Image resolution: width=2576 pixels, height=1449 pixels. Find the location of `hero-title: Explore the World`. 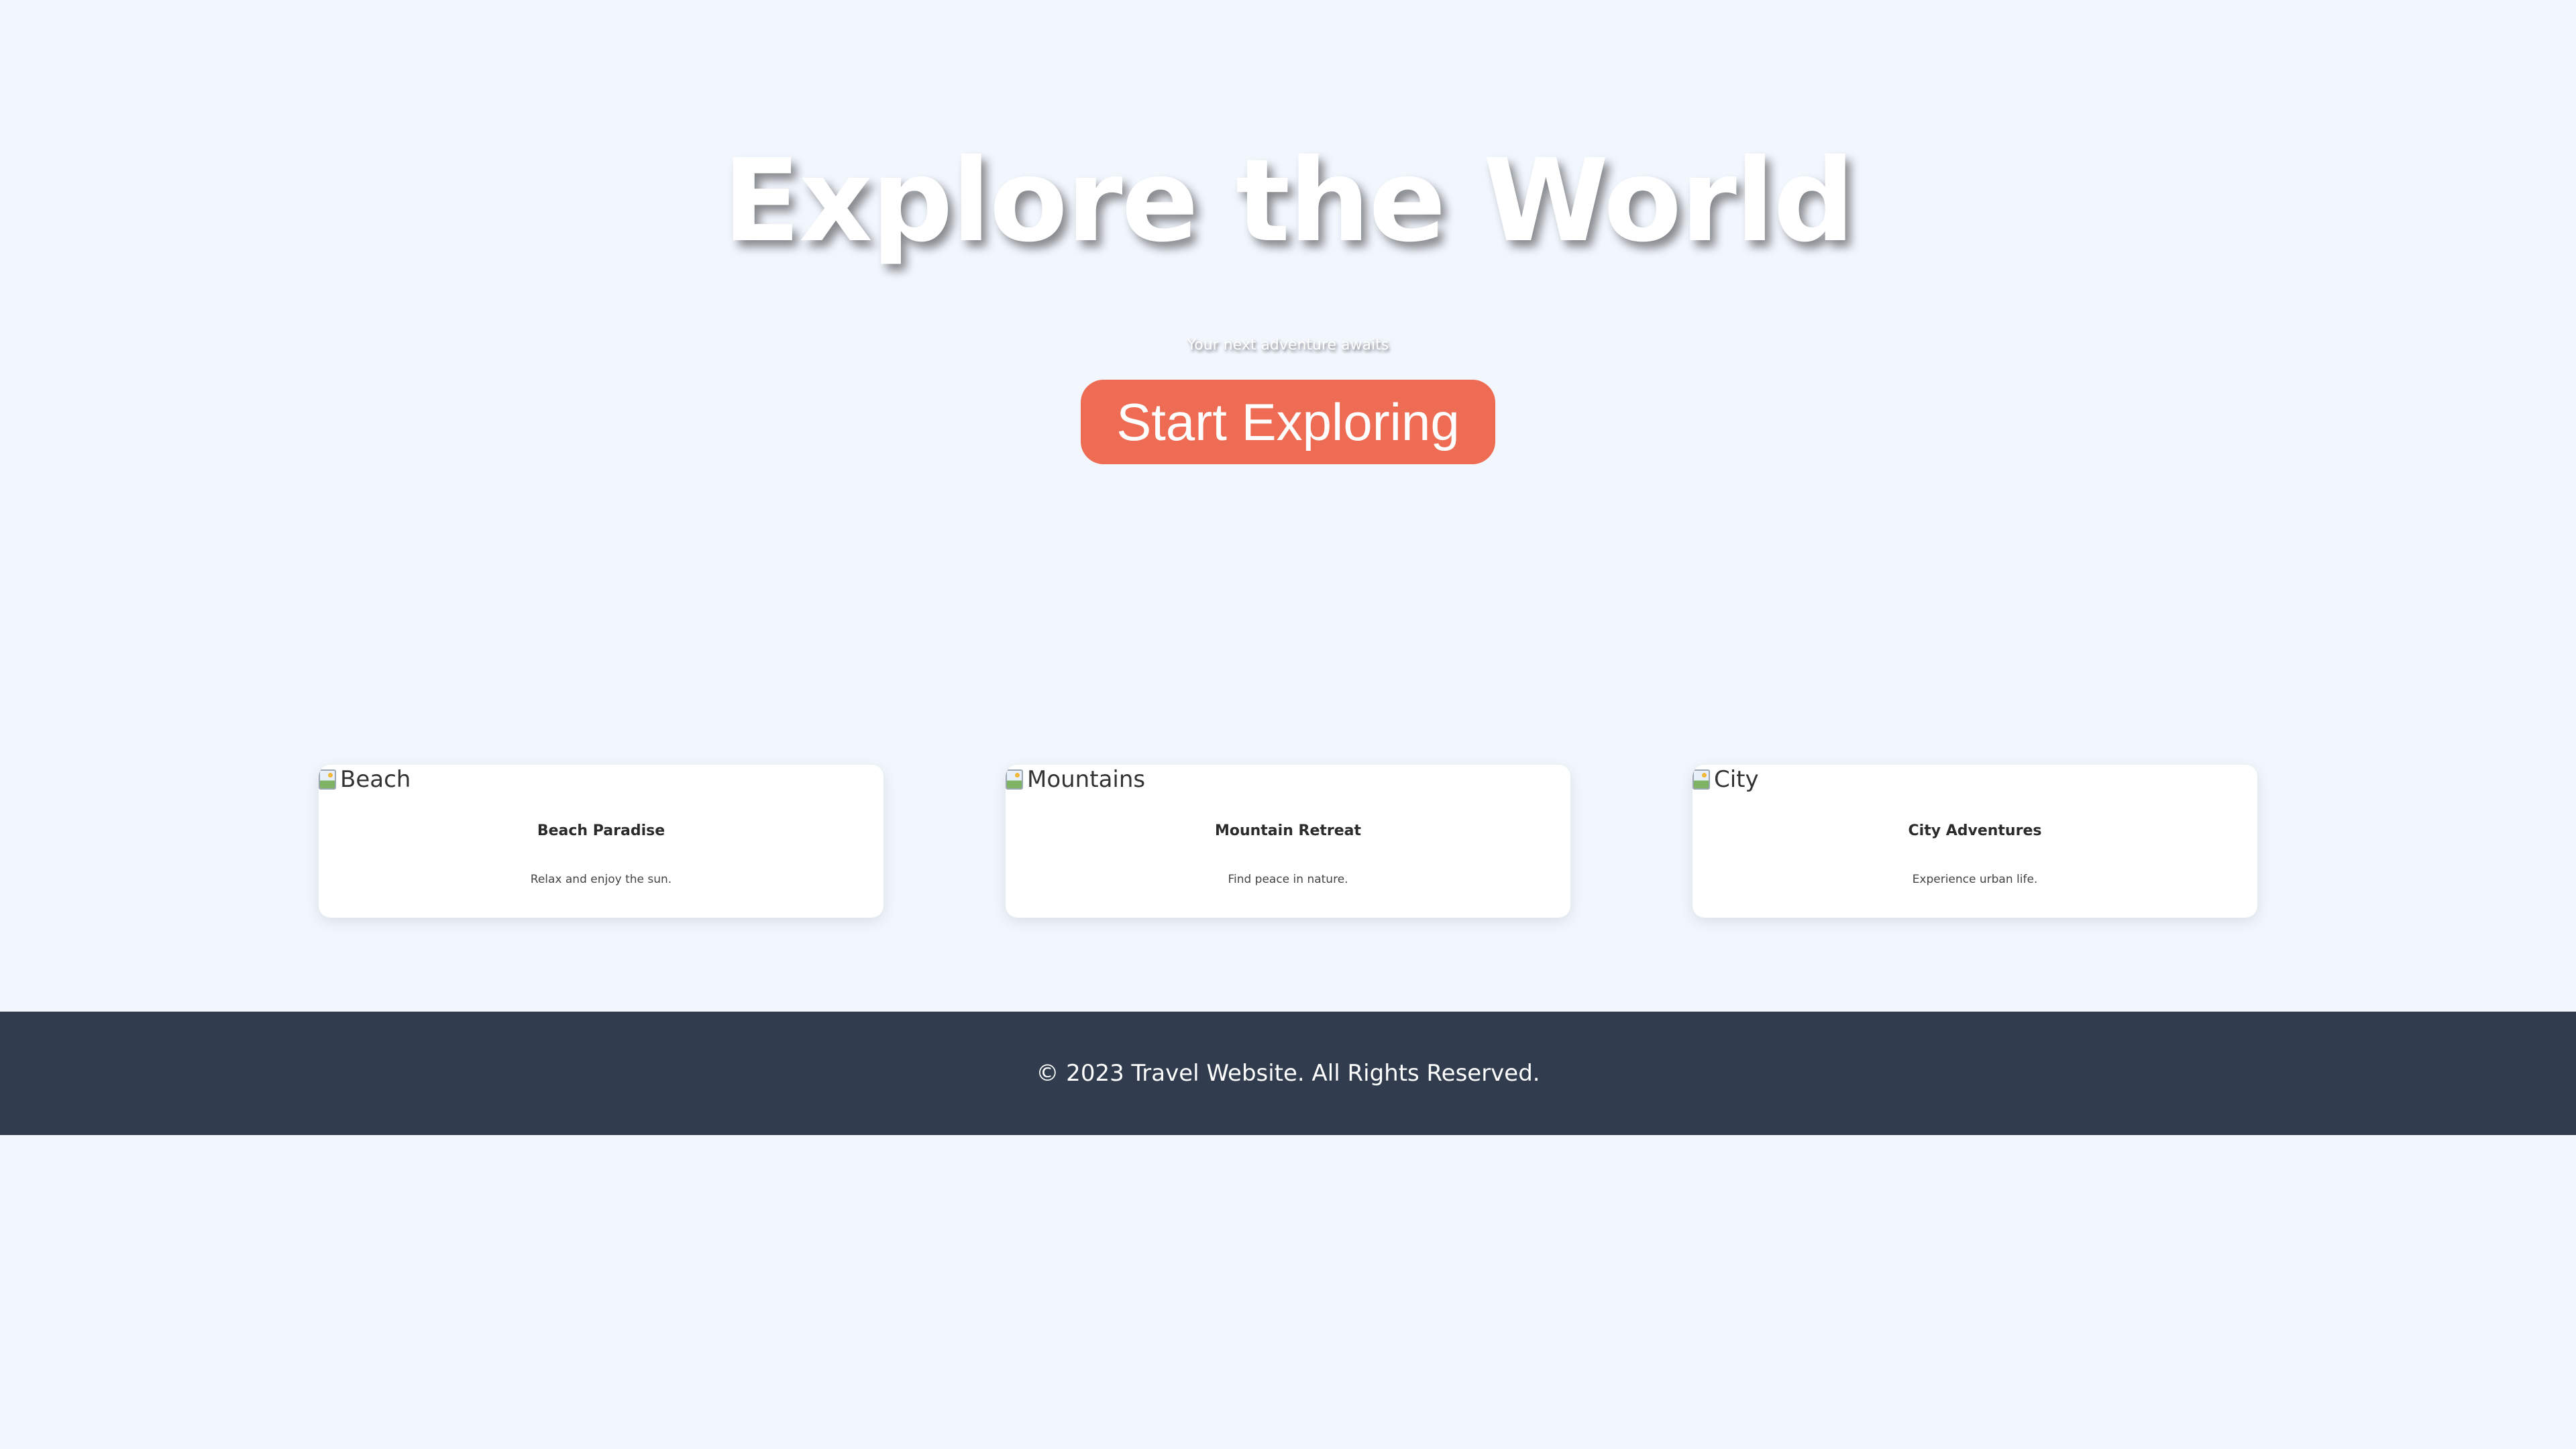

hero-title: Explore the World is located at coordinates (1288, 201).